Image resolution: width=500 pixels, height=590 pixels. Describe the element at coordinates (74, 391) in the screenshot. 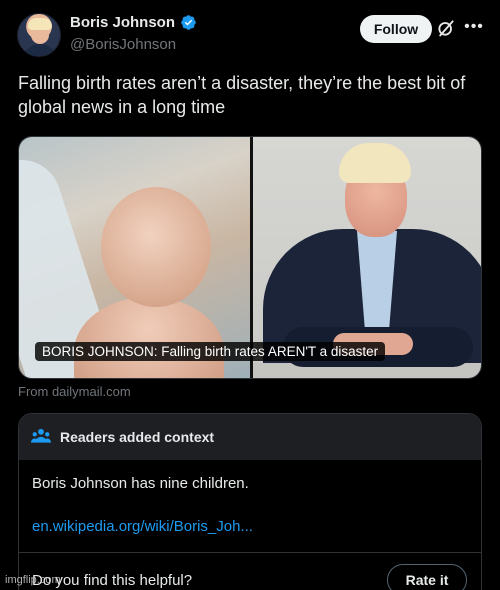

I see `media-source: From dailymail.com` at that location.